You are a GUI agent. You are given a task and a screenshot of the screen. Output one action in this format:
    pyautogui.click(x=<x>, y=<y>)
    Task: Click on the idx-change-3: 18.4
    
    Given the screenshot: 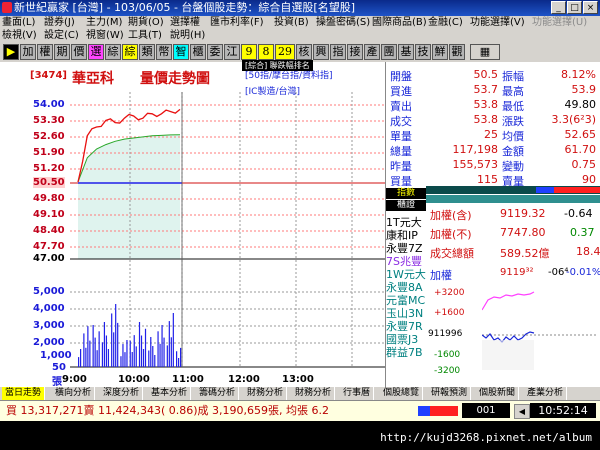 What is the action you would take?
    pyautogui.click(x=588, y=251)
    